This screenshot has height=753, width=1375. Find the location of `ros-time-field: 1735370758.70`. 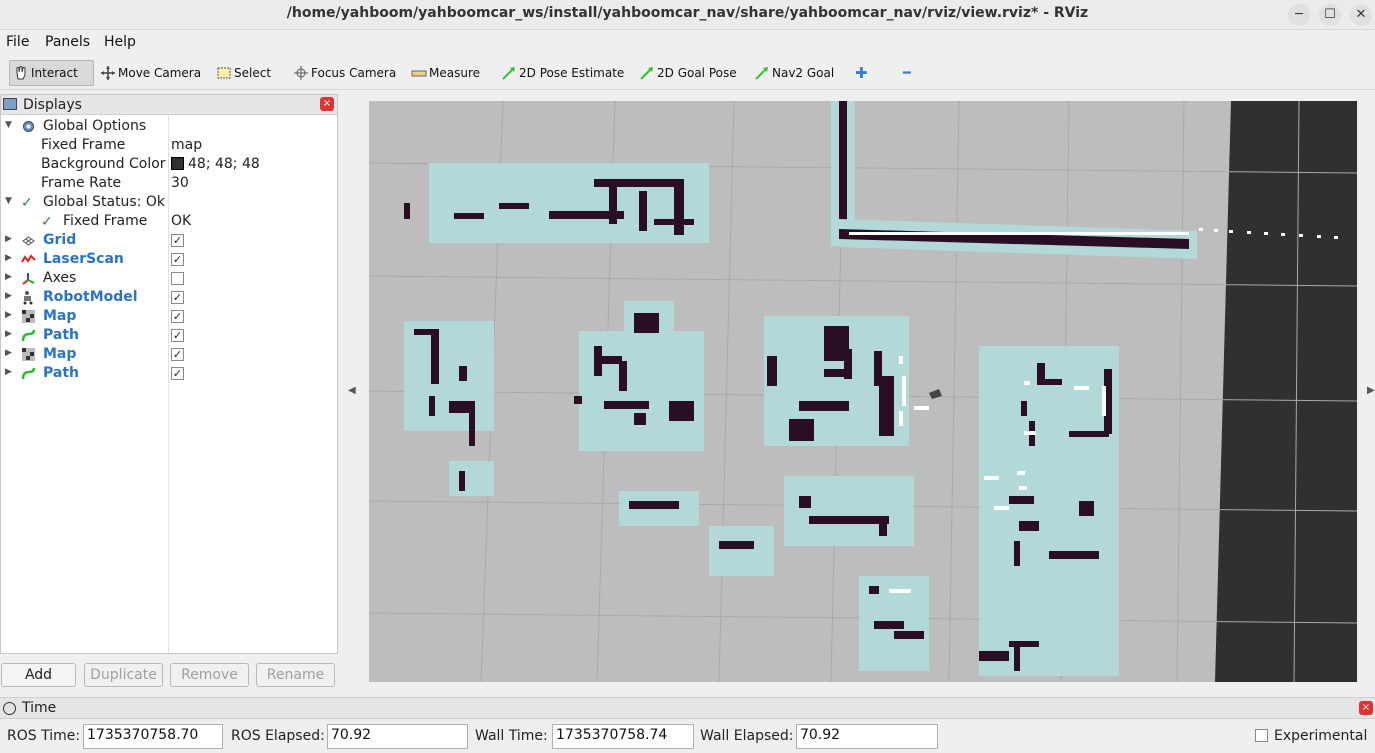

ros-time-field: 1735370758.70 is located at coordinates (153, 736).